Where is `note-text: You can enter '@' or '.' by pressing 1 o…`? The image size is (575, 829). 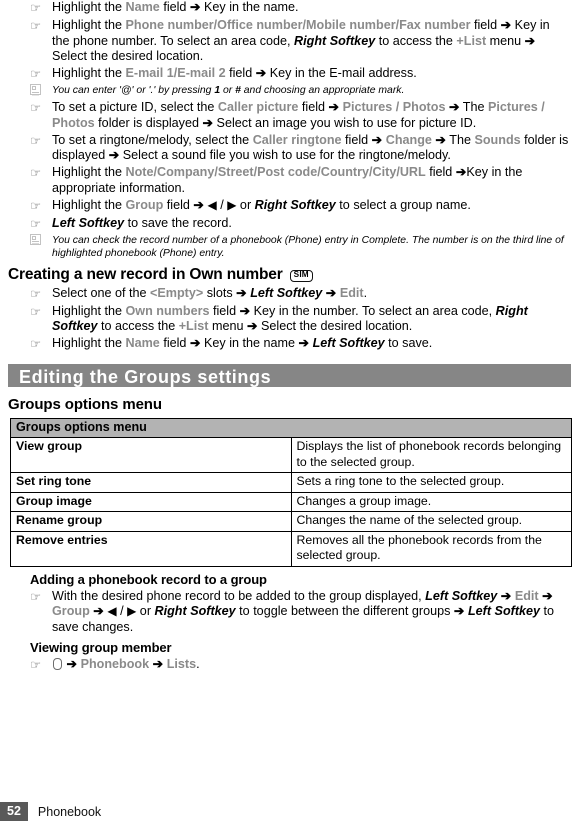 note-text: You can enter '@' or '.' by pressing 1 o… is located at coordinates (313, 90).